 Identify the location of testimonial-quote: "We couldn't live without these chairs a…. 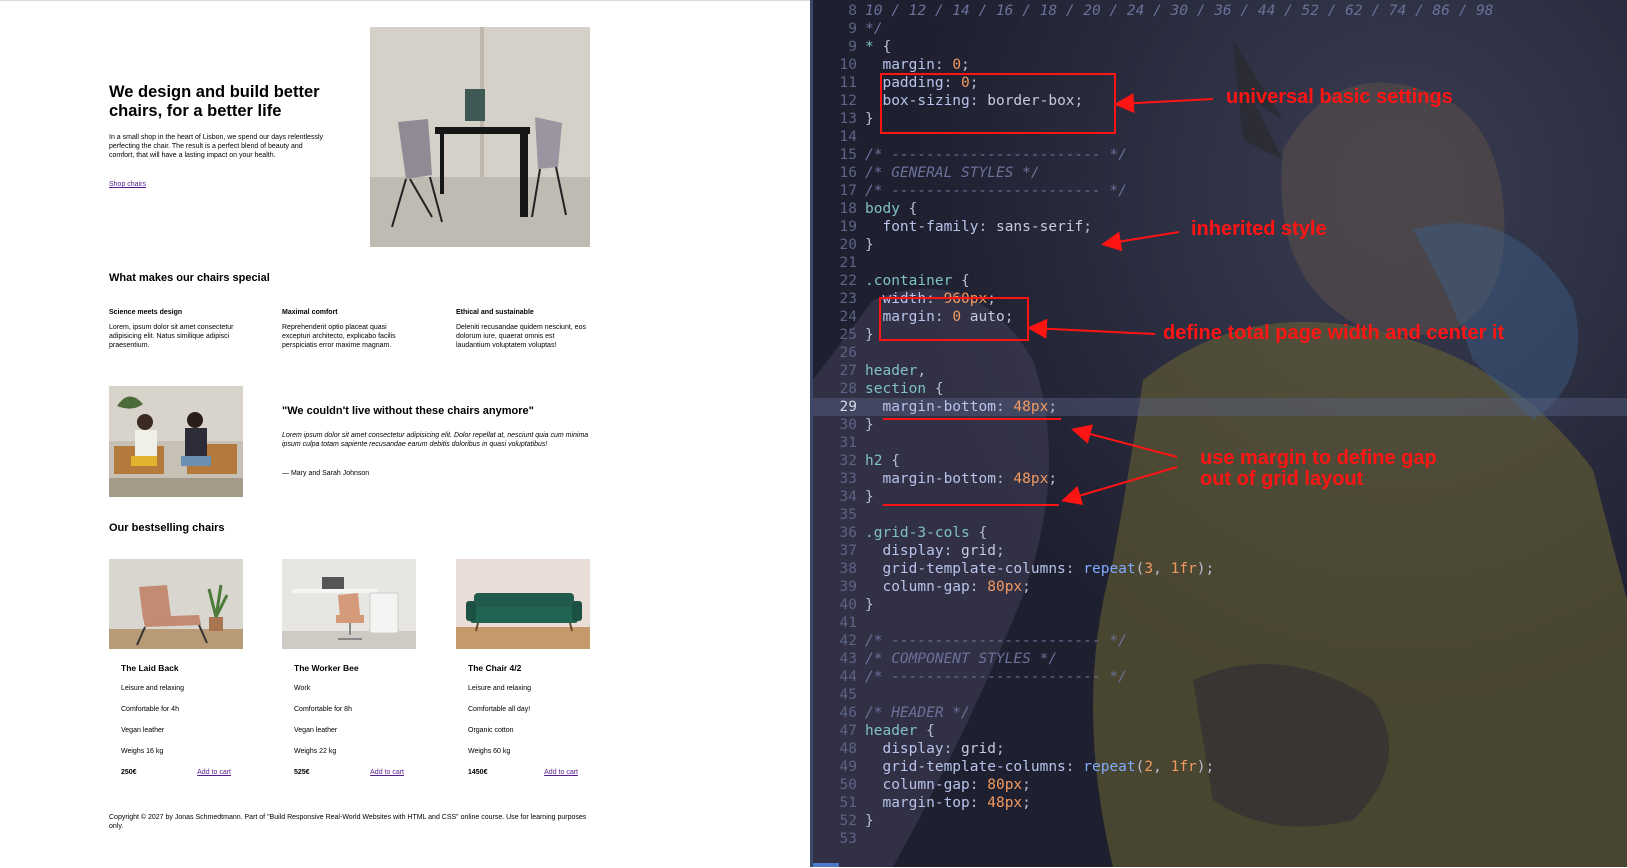
(408, 411).